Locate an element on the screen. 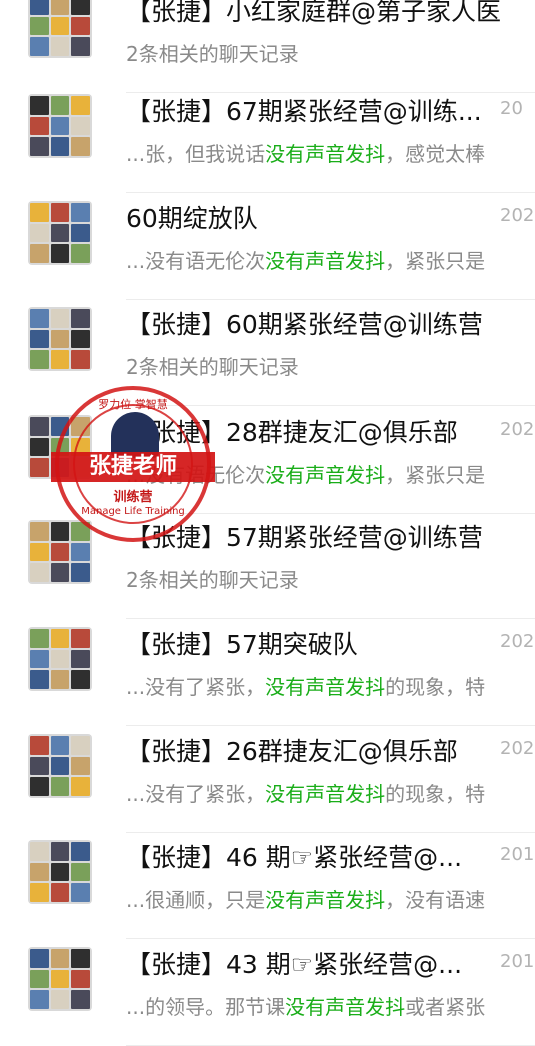 This screenshot has width=535, height=1046. chat-result-row: 【张捷】57期突破队 202 ...没有了紧张，没有声音发抖的现象，特 is located at coordinates (267, 672).